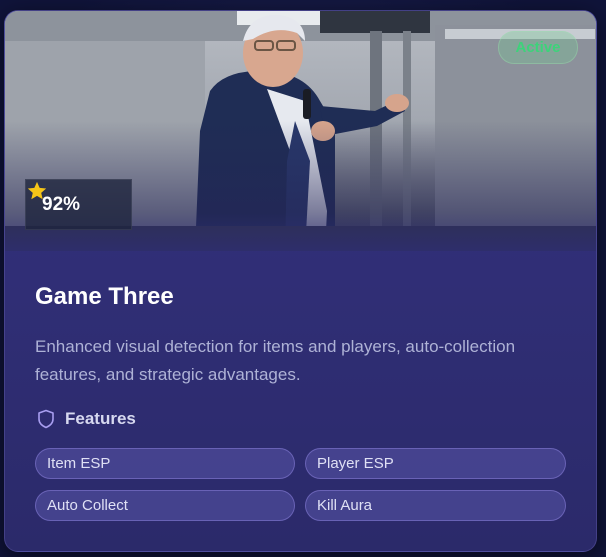  I want to click on star-icon, so click(37, 190).